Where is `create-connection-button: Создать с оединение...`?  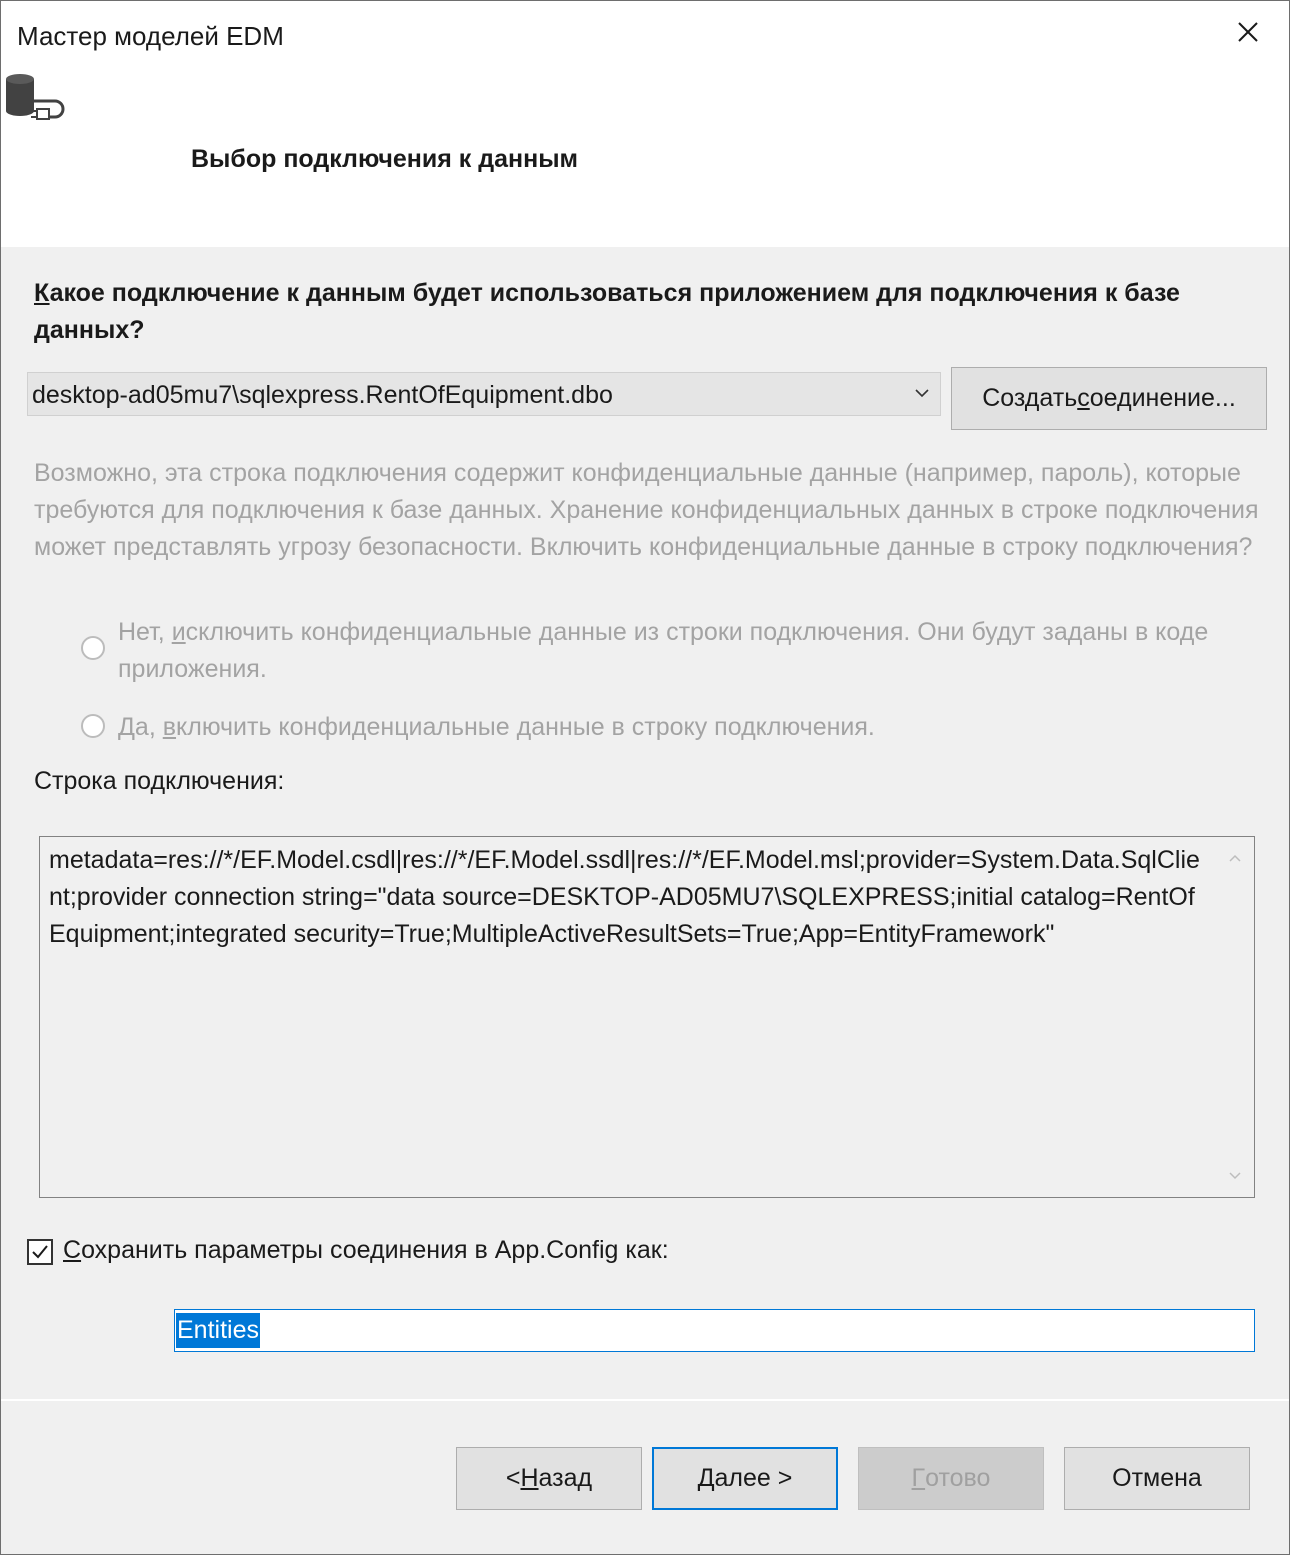 create-connection-button: Создать с оединение... is located at coordinates (1109, 398).